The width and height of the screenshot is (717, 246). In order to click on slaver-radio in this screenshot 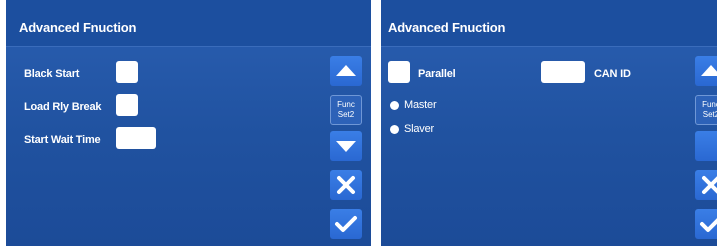, I will do `click(394, 129)`.